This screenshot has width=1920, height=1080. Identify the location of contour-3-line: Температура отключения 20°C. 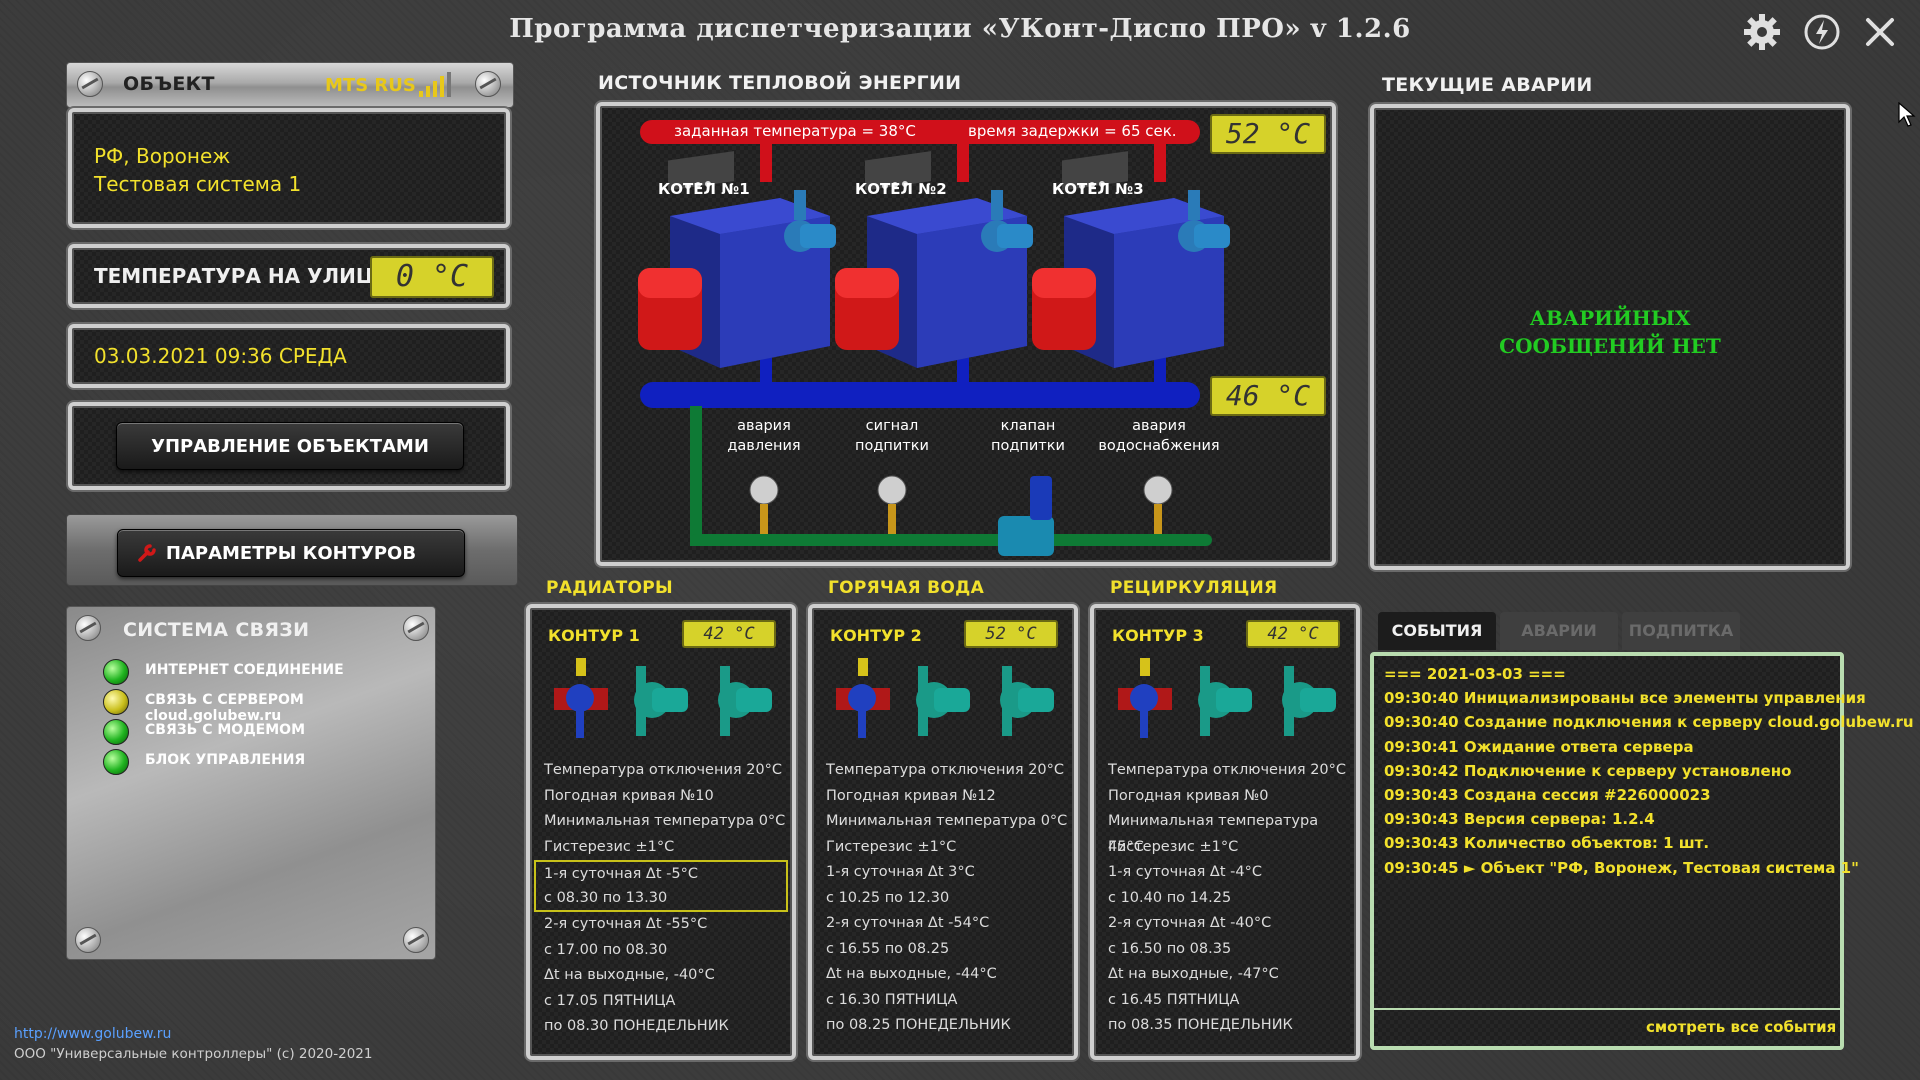
(1227, 770).